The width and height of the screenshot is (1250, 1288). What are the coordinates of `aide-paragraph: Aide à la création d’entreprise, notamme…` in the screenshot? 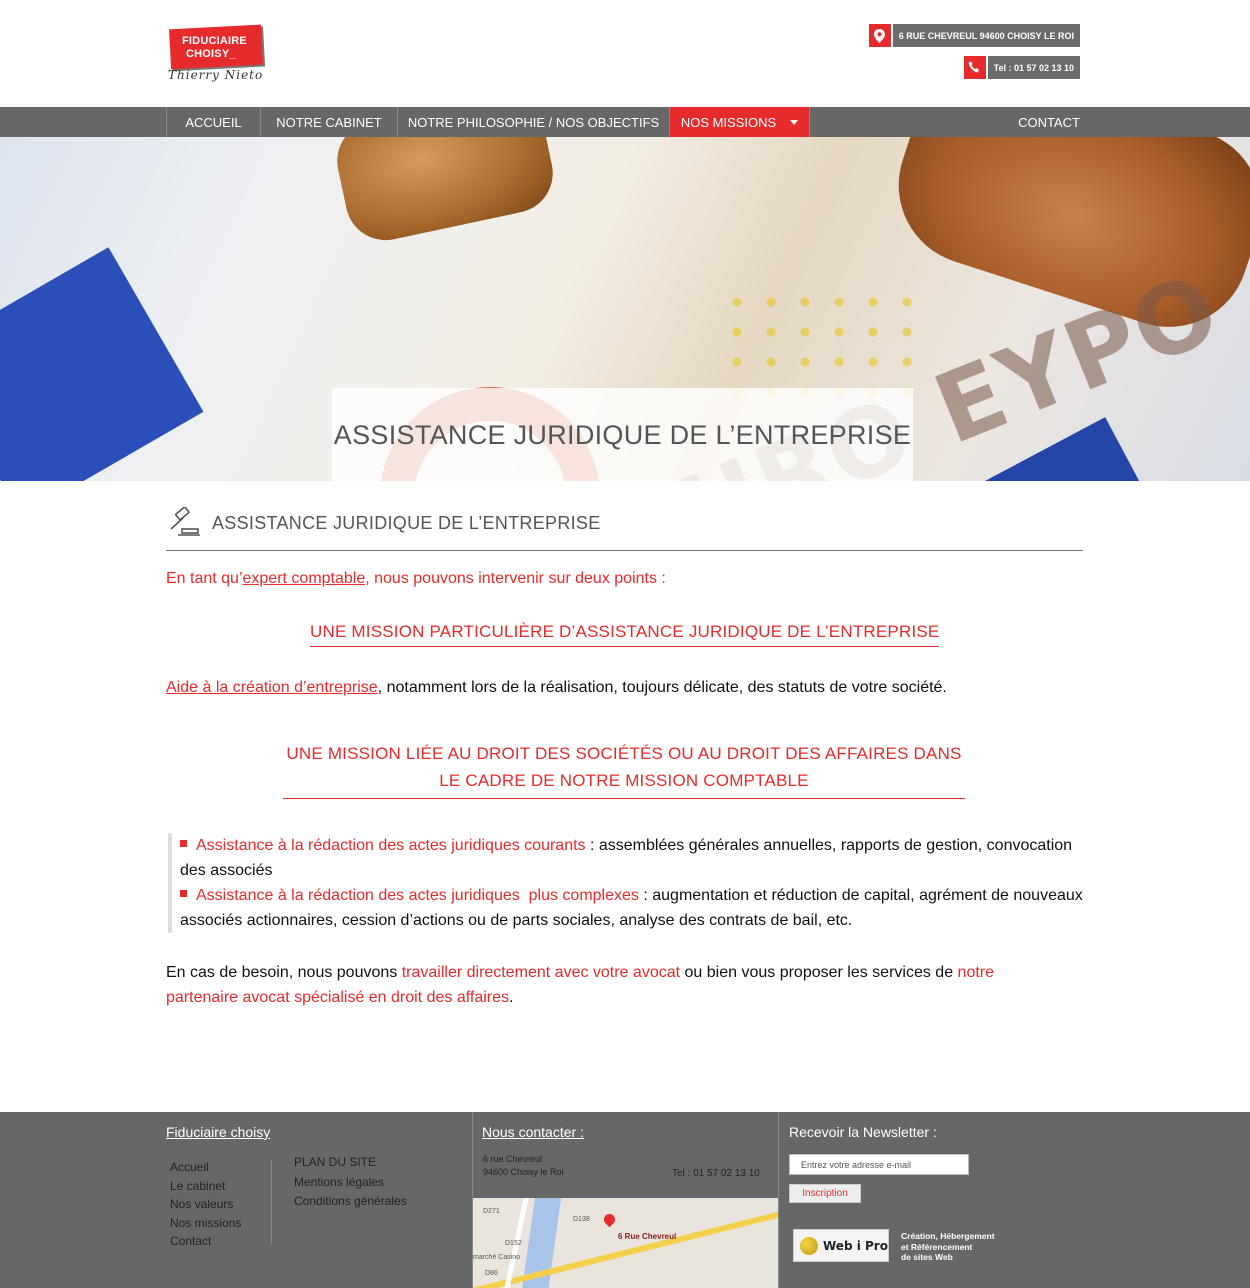 It's located at (556, 688).